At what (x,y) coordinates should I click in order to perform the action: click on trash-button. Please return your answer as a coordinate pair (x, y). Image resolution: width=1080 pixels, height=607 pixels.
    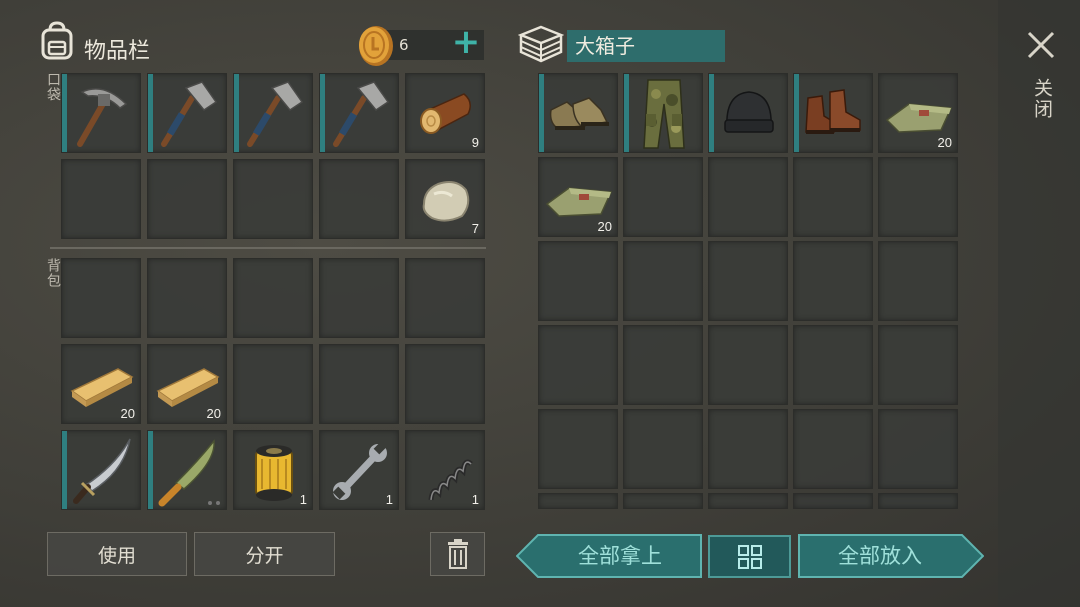
    Looking at the image, I should click on (457, 554).